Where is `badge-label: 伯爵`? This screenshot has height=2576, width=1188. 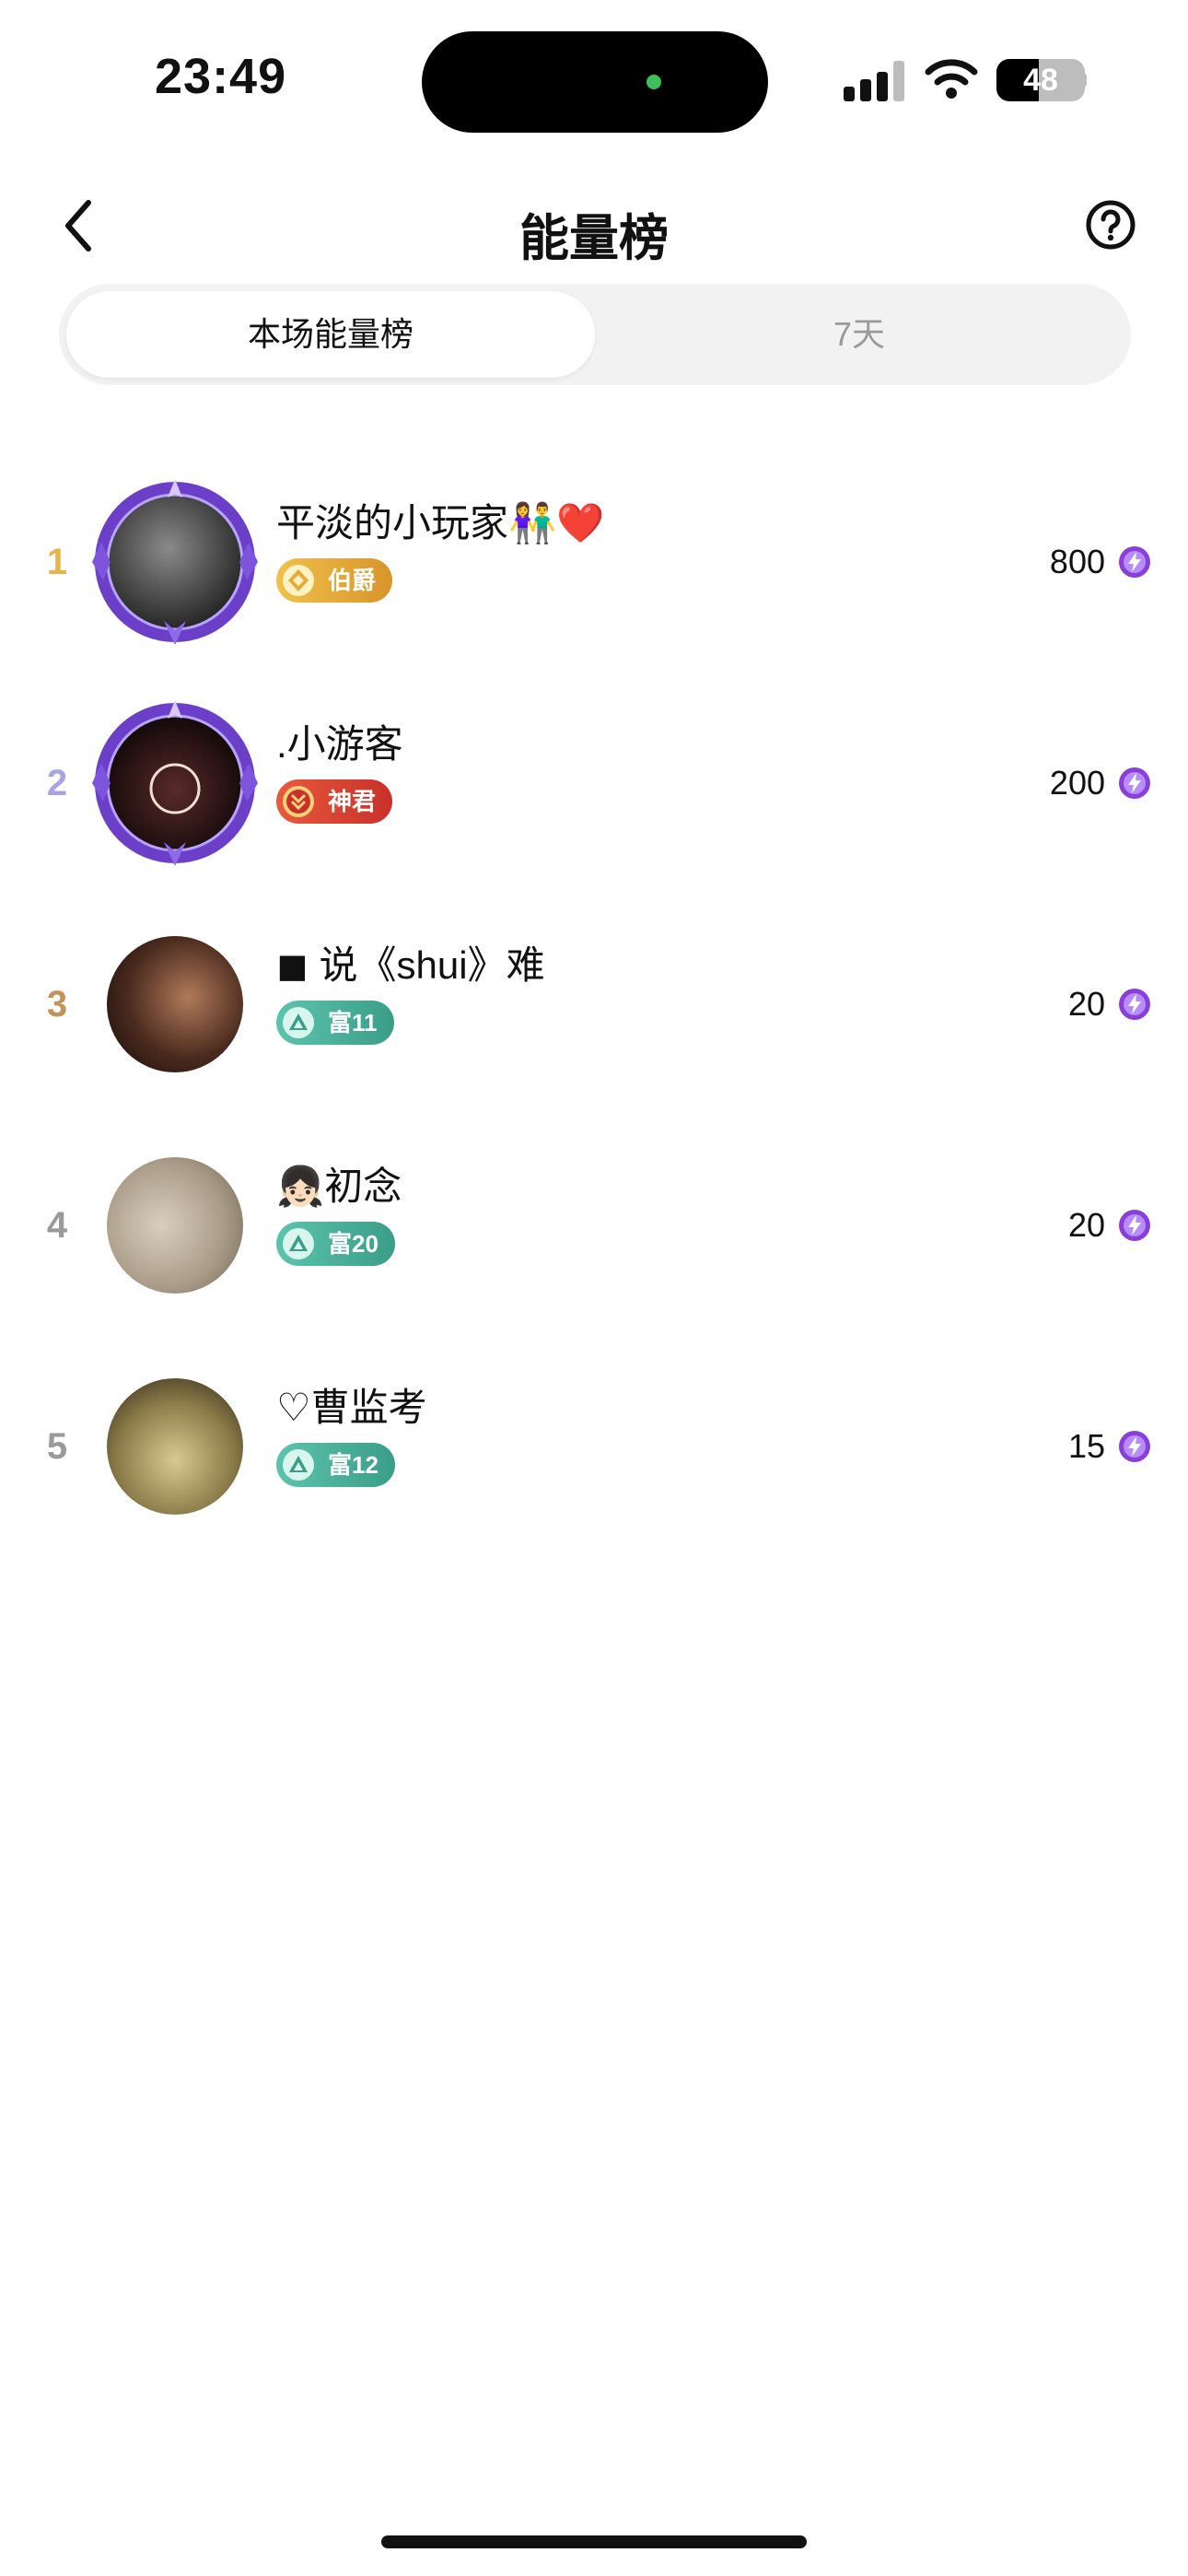
badge-label: 伯爵 is located at coordinates (352, 580).